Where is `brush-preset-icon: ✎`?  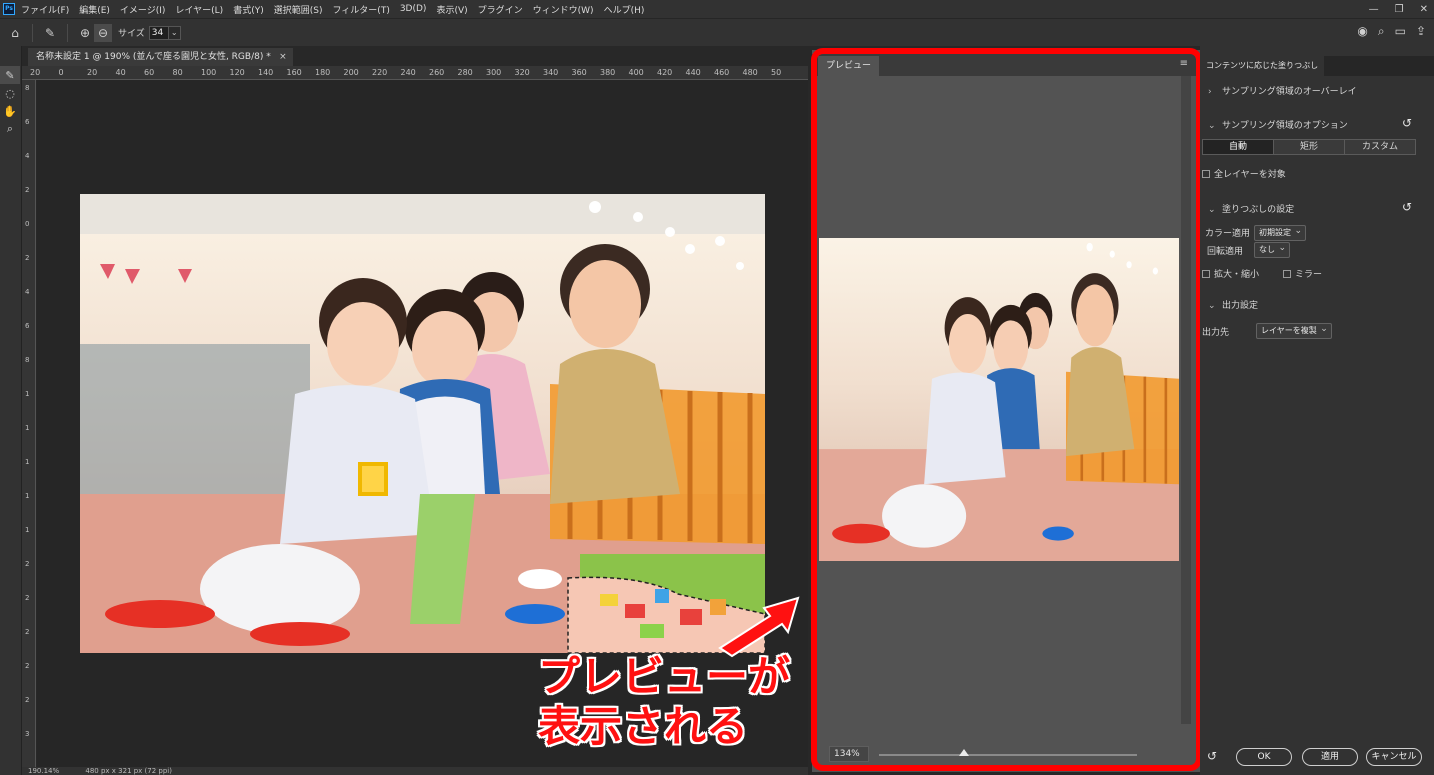 brush-preset-icon: ✎ is located at coordinates (50, 33).